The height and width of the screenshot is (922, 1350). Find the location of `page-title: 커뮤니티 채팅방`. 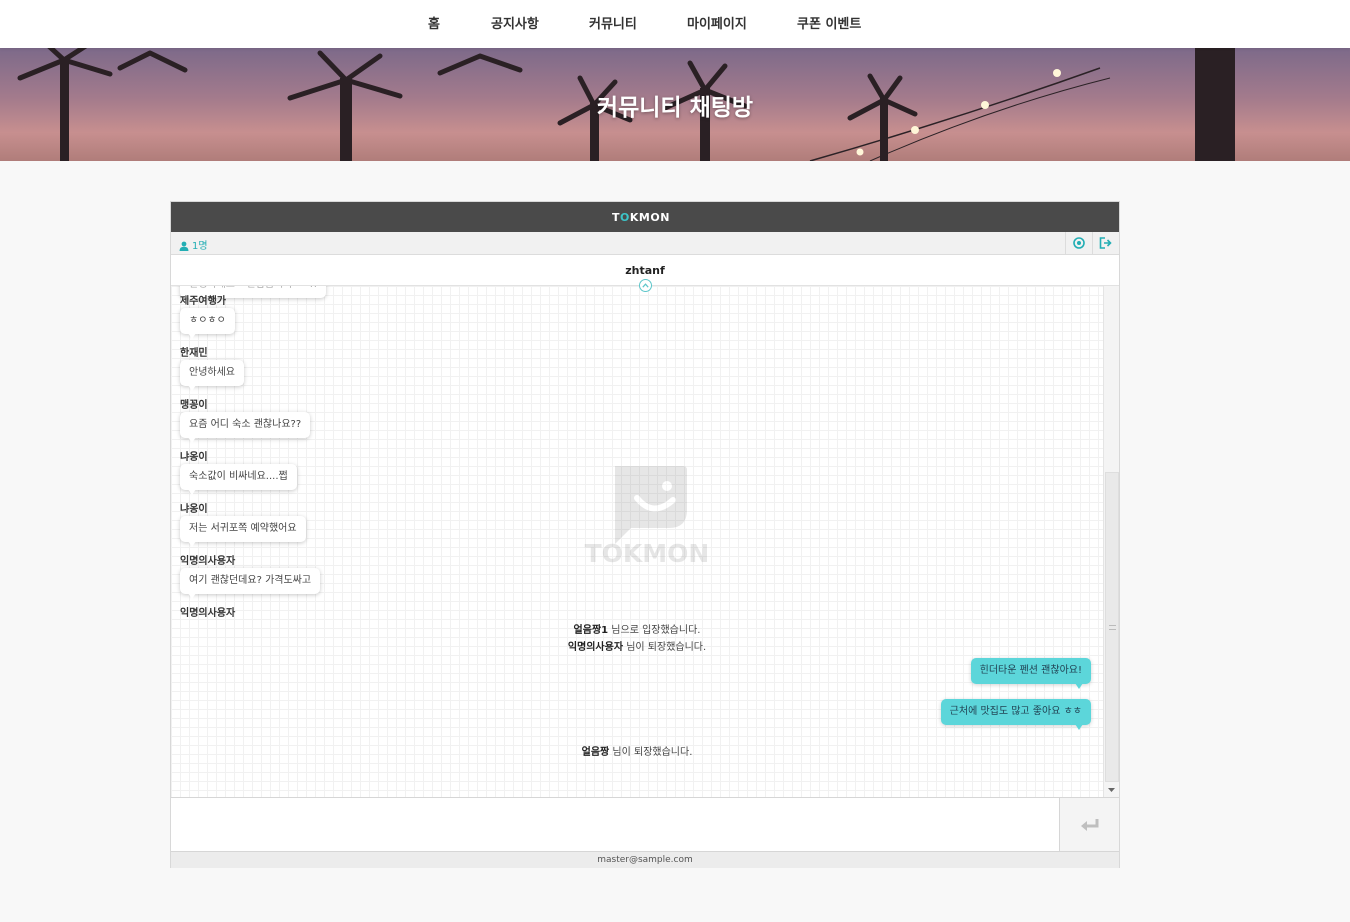

page-title: 커뮤니티 채팅방 is located at coordinates (675, 108).